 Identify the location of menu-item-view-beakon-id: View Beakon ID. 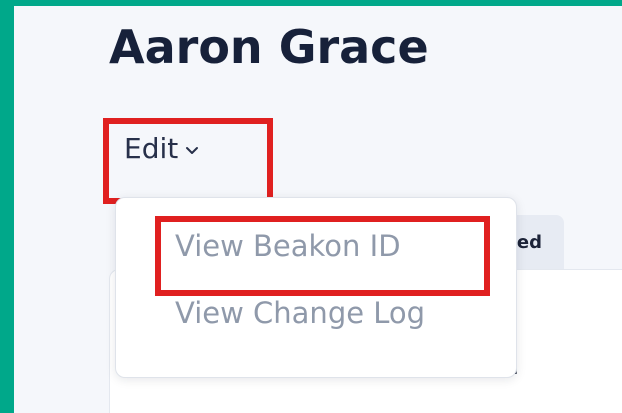
(288, 246).